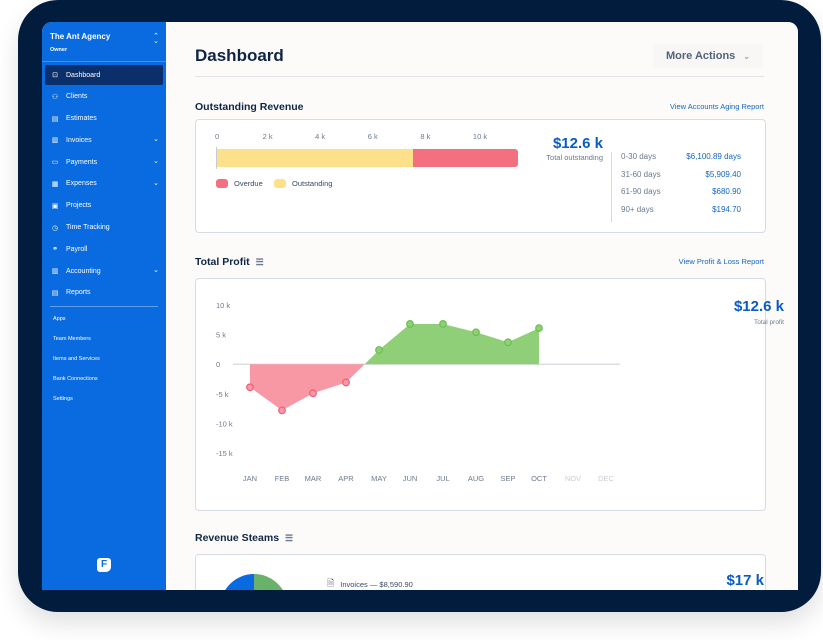 This screenshot has width=823, height=640. I want to click on x-tick-label: MAY, so click(379, 478).